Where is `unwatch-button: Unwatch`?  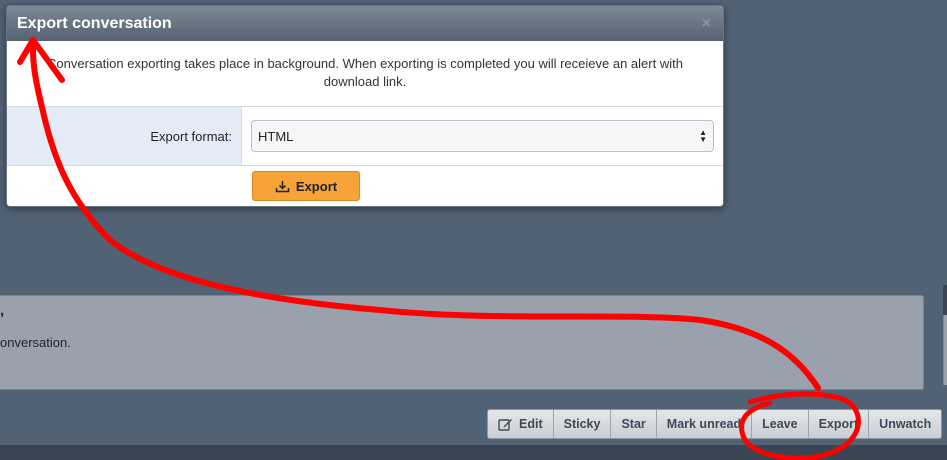 unwatch-button: Unwatch is located at coordinates (905, 424).